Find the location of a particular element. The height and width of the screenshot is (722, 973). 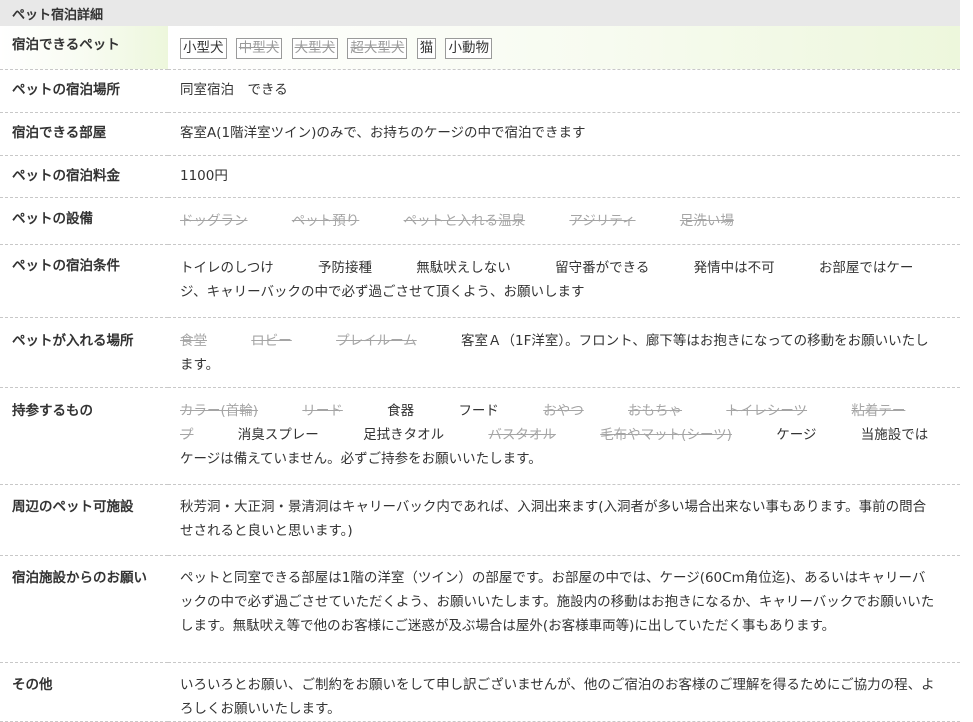

list-item: 無駄吠えしない is located at coordinates (463, 267).